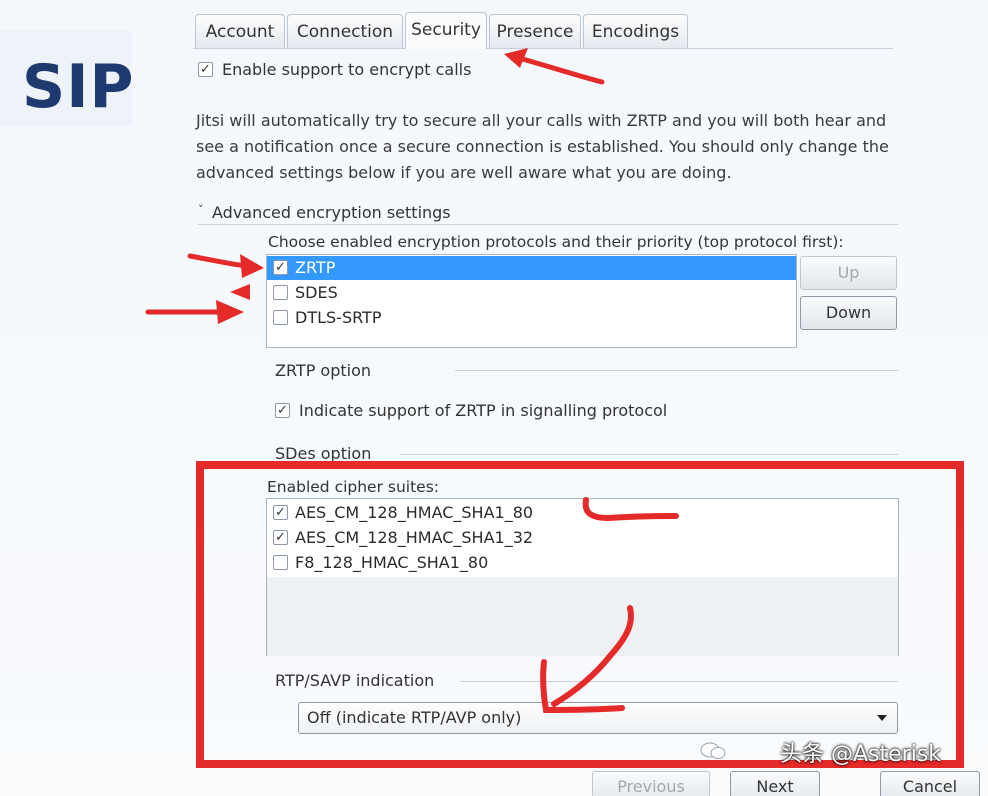 The image size is (988, 796). What do you see at coordinates (531, 268) in the screenshot?
I see `protocol-item-zrtp: ✓ ZRTP` at bounding box center [531, 268].